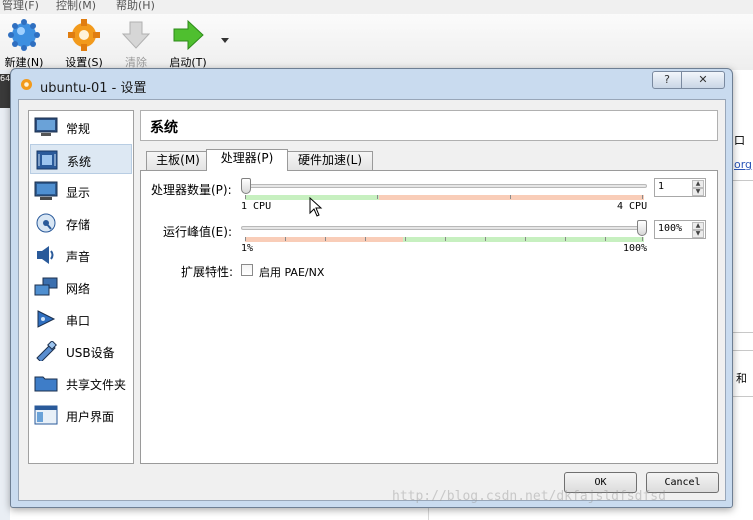 The height and width of the screenshot is (520, 753). I want to click on new-button: 新建(N), so click(27, 44).